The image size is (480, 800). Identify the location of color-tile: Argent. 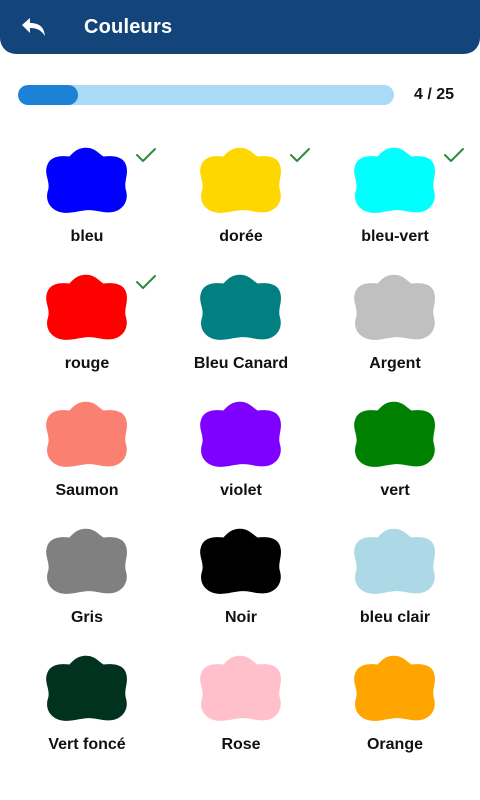
(395, 320).